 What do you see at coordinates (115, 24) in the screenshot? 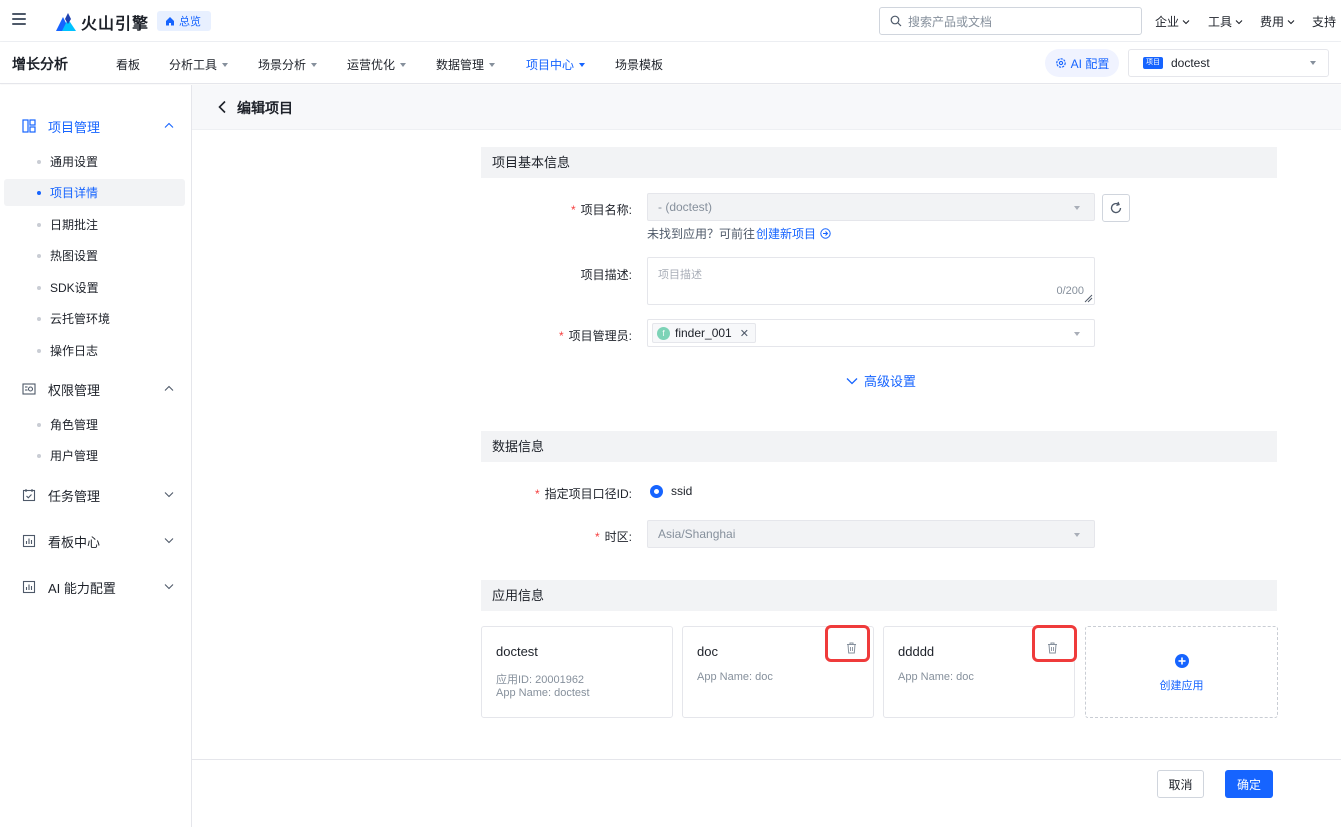
I see `logo-text: 火山引擎` at bounding box center [115, 24].